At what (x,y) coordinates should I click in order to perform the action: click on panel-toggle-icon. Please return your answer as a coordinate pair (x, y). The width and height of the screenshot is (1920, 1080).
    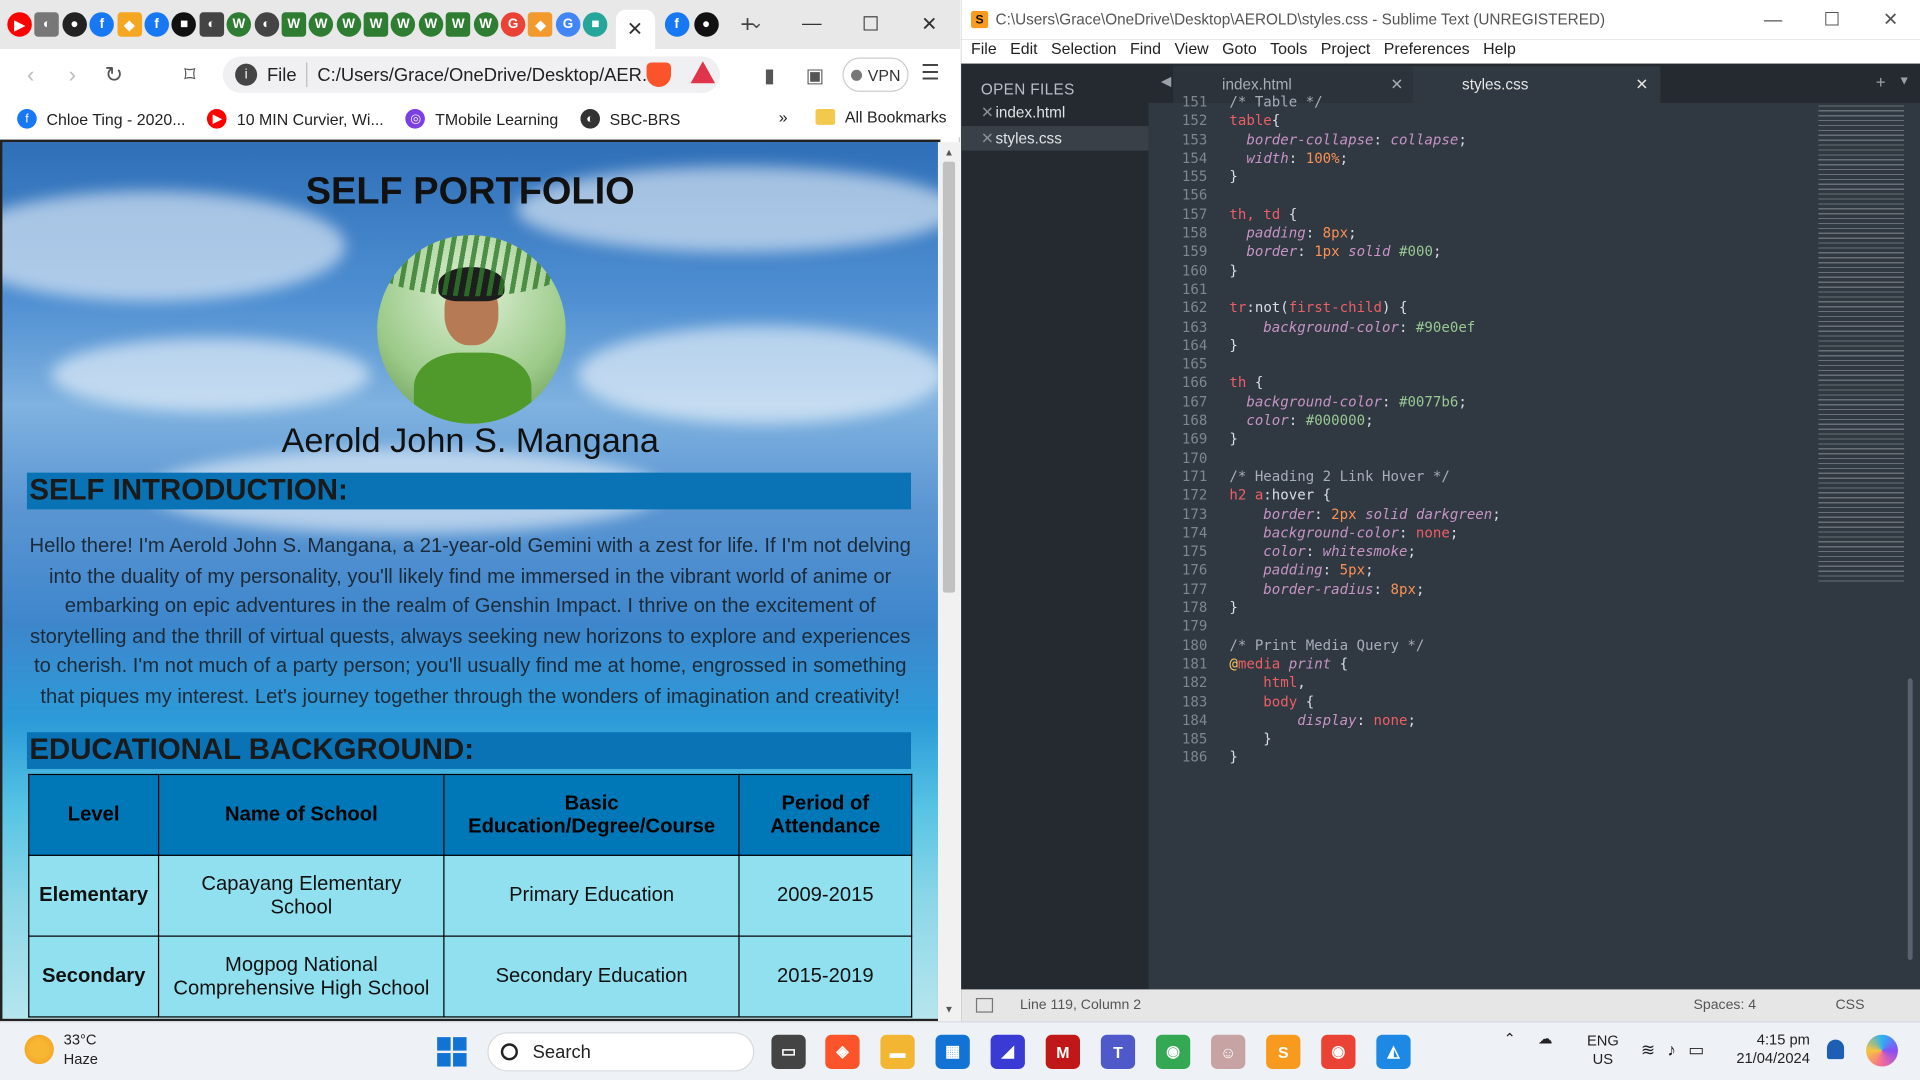
    Looking at the image, I should click on (984, 1005).